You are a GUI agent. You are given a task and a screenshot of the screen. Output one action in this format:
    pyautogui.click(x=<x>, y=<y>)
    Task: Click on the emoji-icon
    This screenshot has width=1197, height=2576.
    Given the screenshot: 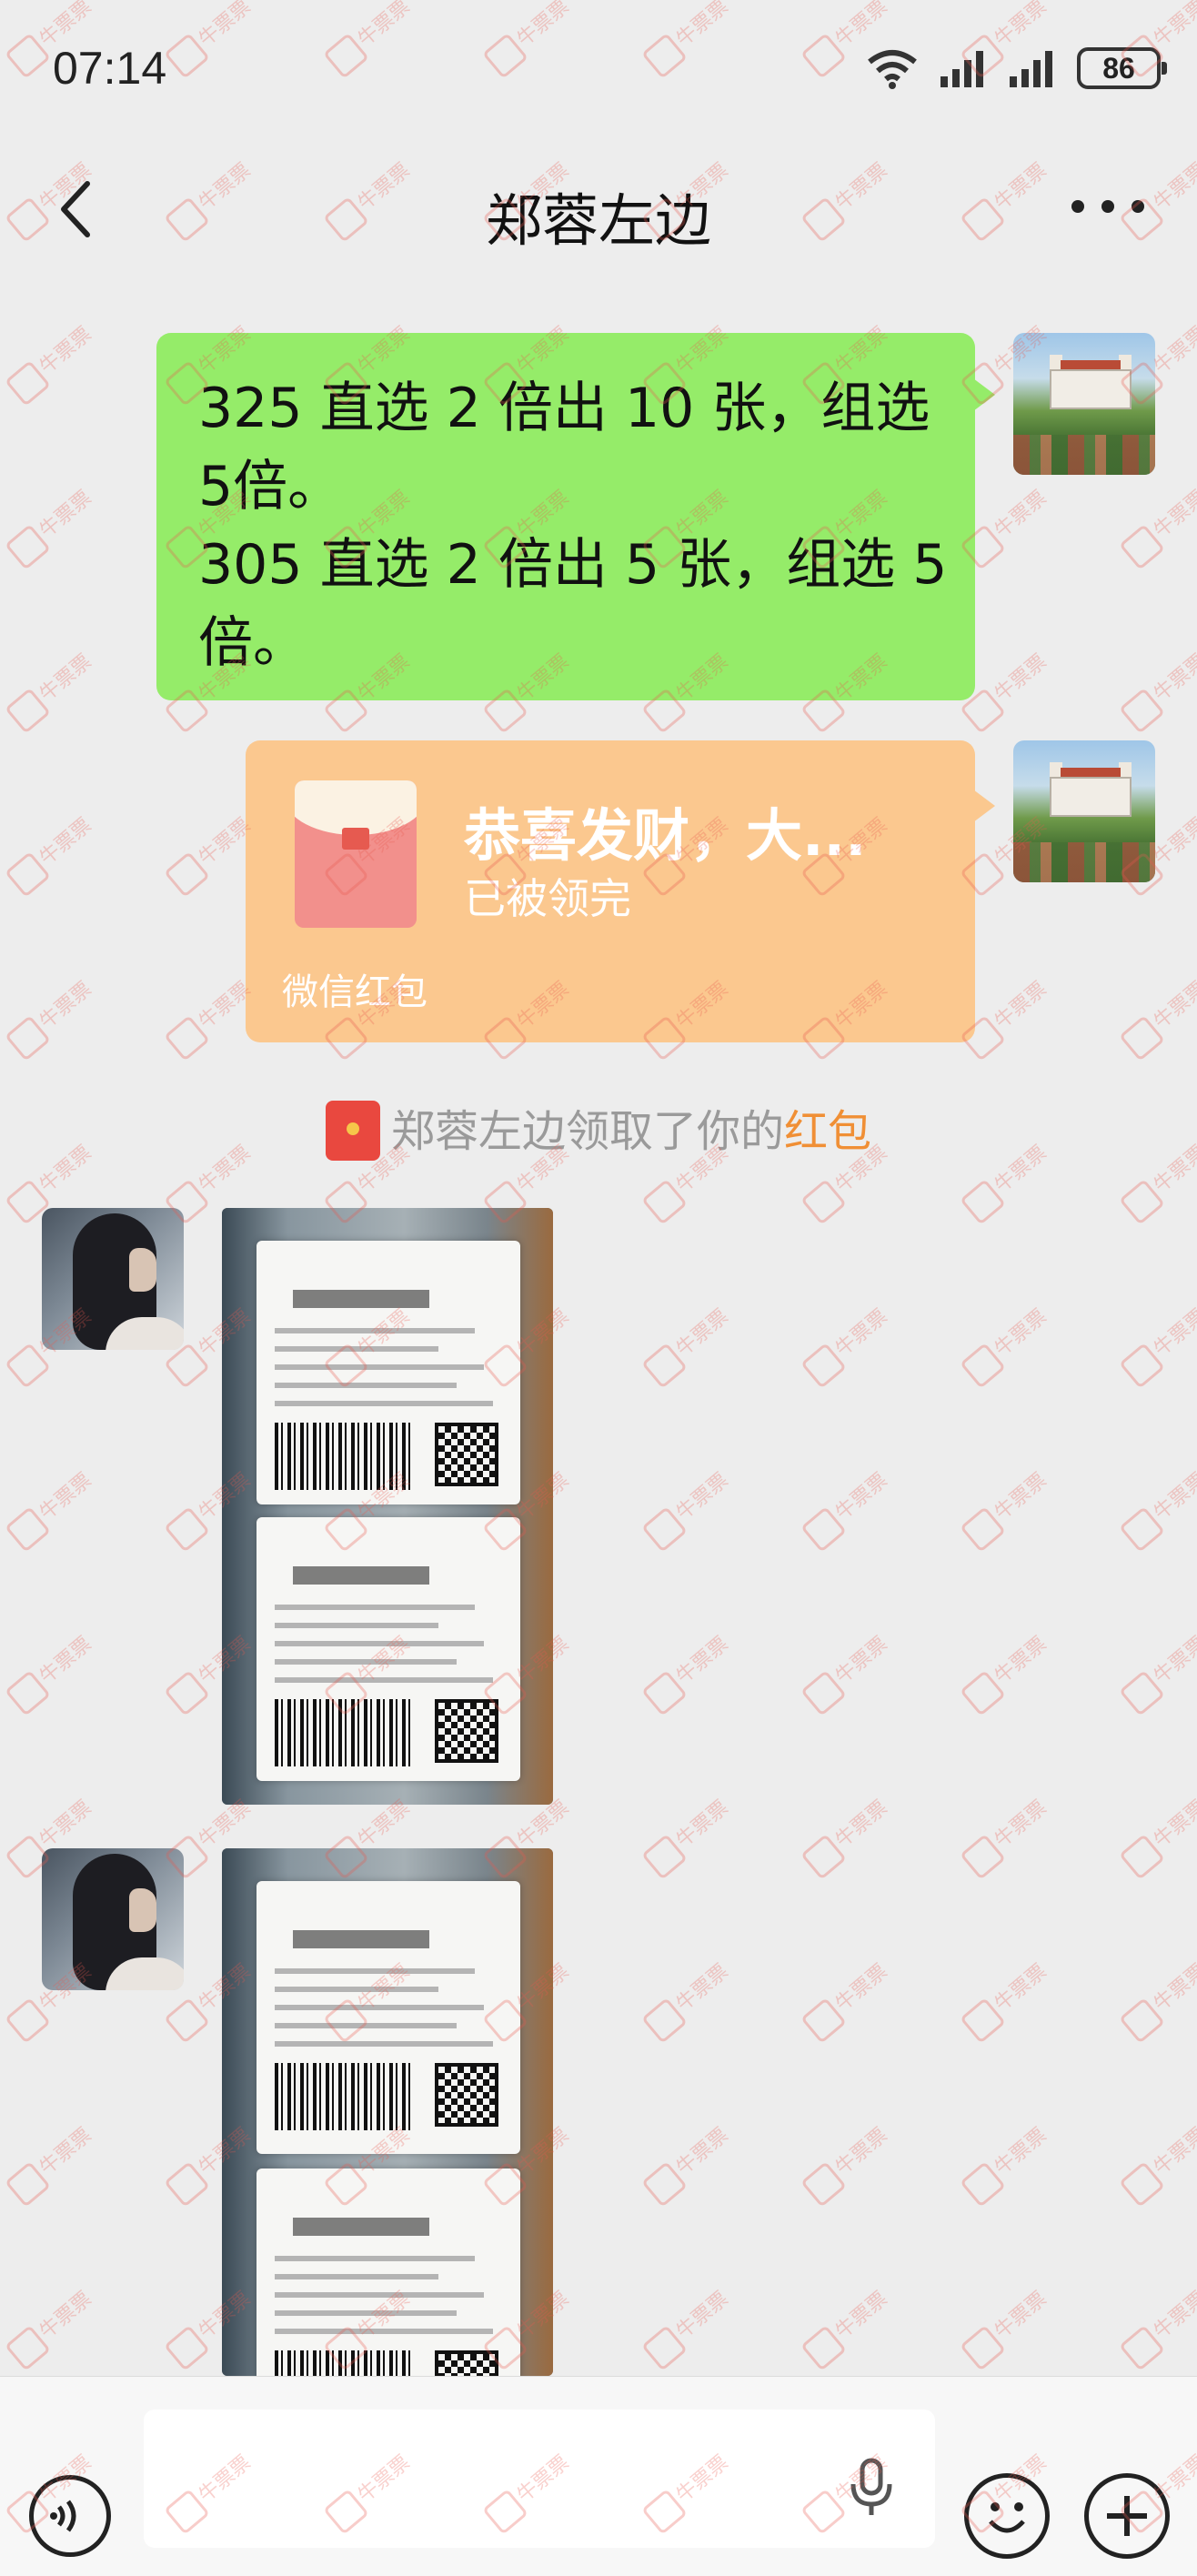 What is the action you would take?
    pyautogui.click(x=1007, y=2517)
    